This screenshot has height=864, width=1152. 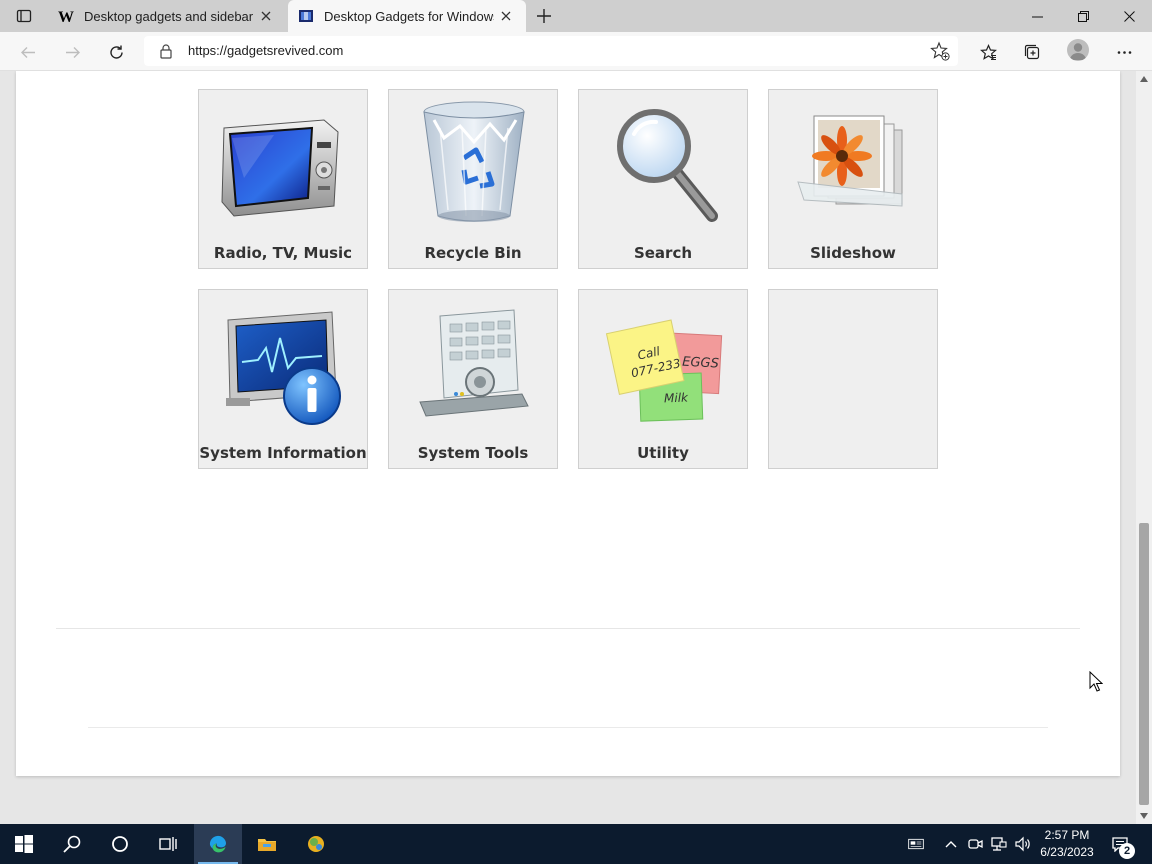 I want to click on arrow-right-icon, so click(x=72, y=52).